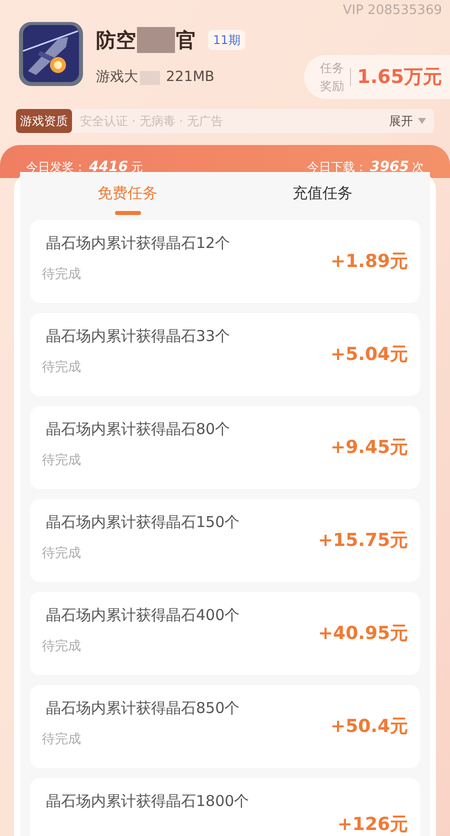 This screenshot has width=450, height=836. Describe the element at coordinates (225, 540) in the screenshot. I see `task-card: 晶石场内累计获得晶石150个 待完成 +15.75元` at that location.